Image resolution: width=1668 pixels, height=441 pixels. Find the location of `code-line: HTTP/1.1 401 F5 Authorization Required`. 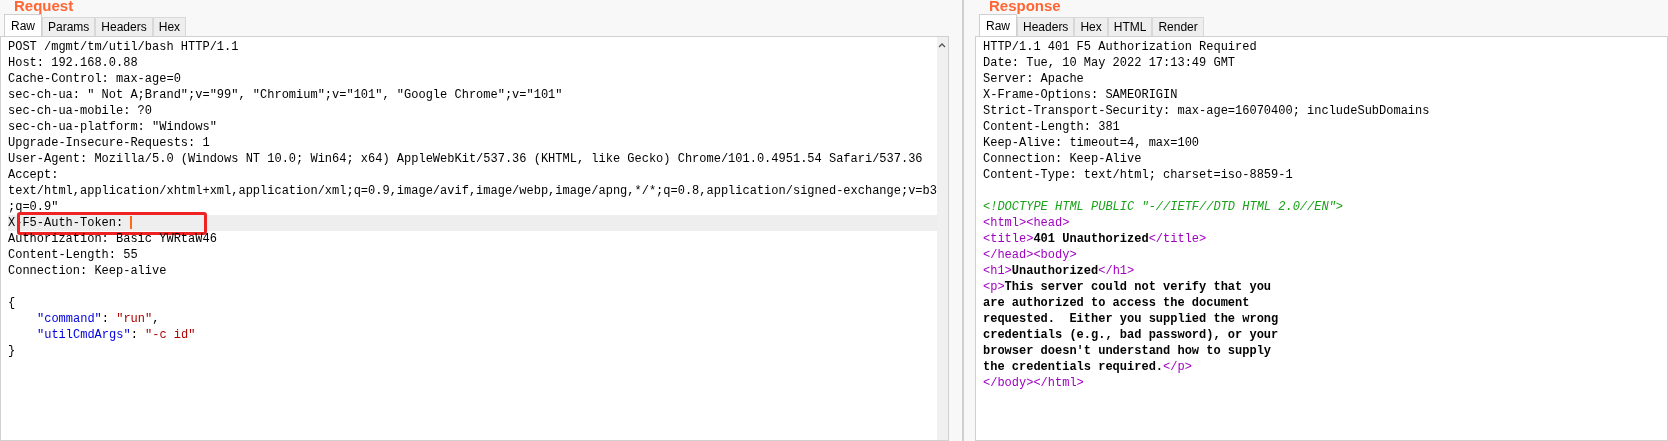

code-line: HTTP/1.1 401 F5 Authorization Required is located at coordinates (1120, 47).